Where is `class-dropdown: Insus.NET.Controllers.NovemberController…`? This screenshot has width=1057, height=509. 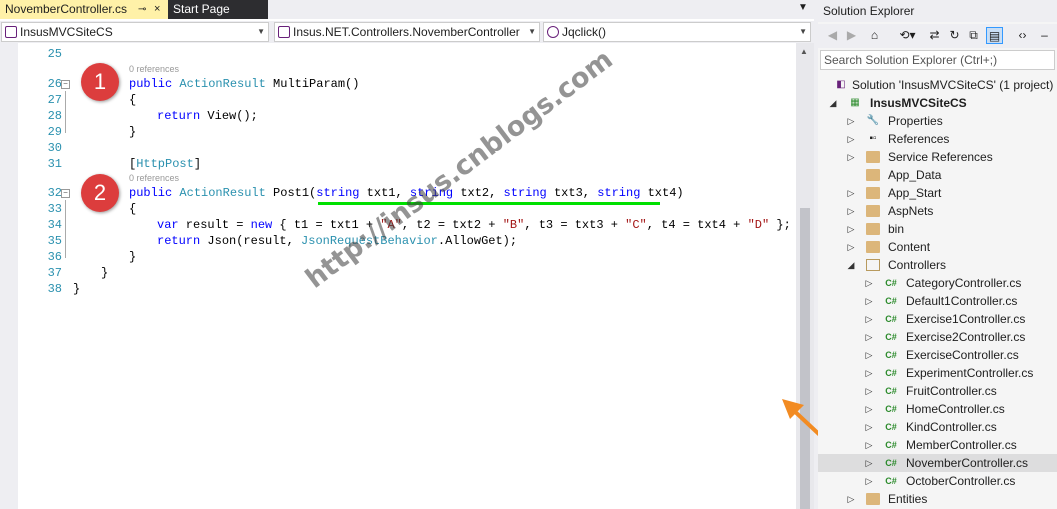
class-dropdown: Insus.NET.Controllers.NovemberController… is located at coordinates (407, 32).